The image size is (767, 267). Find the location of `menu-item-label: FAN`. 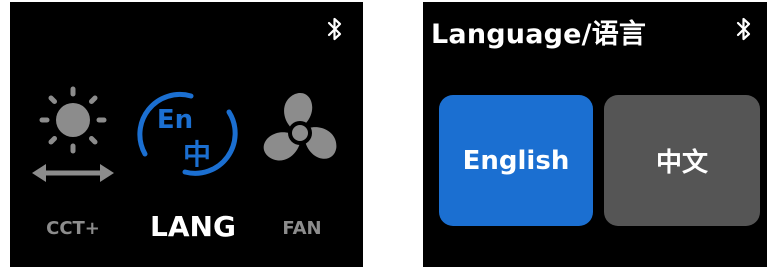

menu-item-label: FAN is located at coordinates (302, 228).